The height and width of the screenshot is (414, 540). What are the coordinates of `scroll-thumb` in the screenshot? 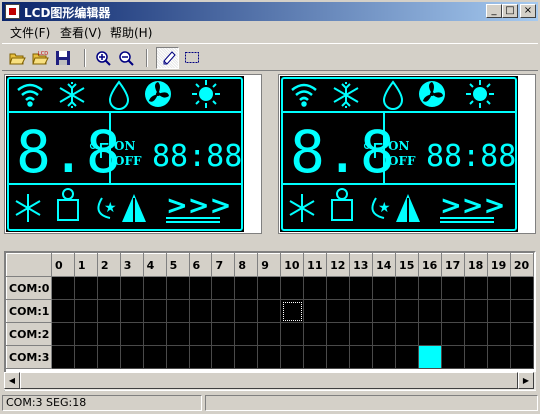 It's located at (269, 380).